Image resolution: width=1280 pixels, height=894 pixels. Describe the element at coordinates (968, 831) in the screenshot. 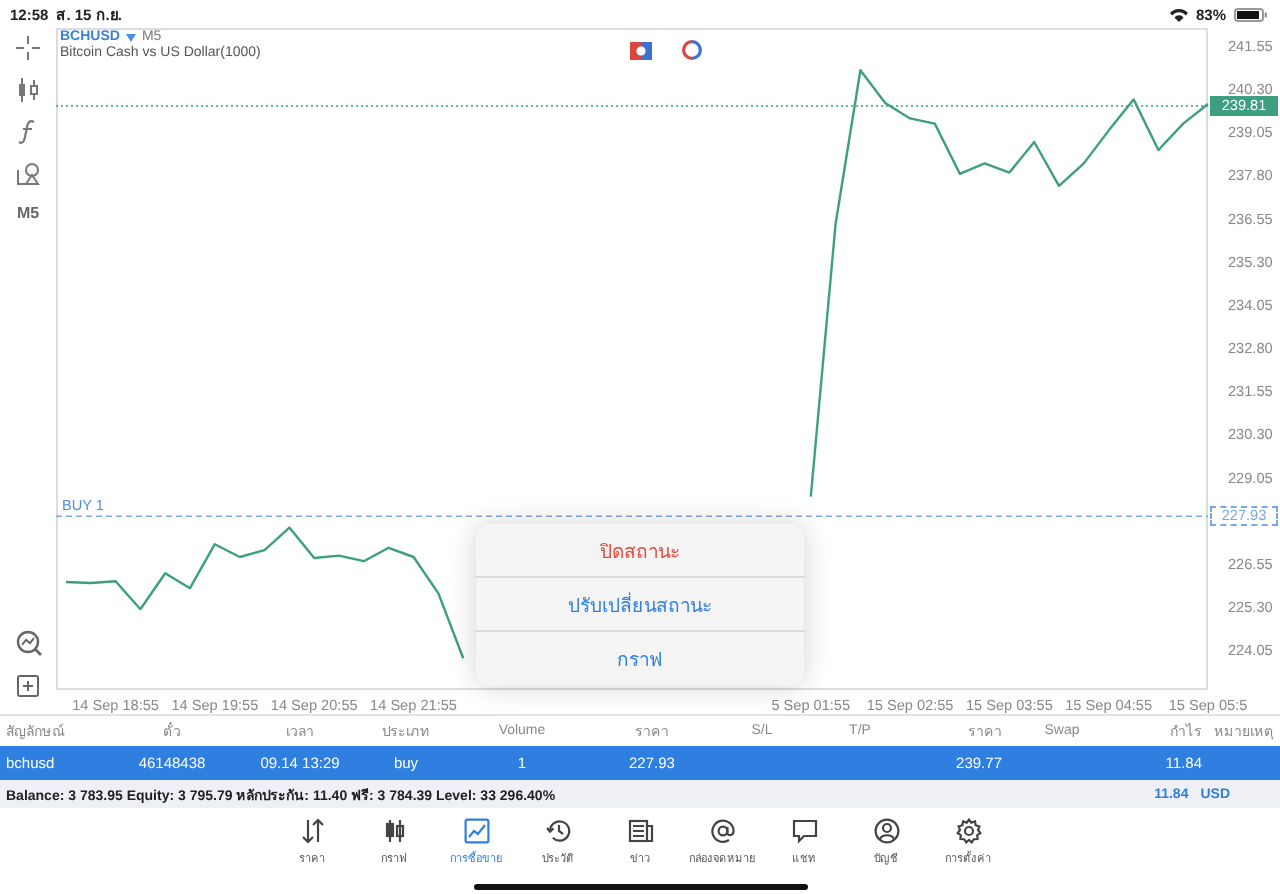

I see `settings-icon` at that location.